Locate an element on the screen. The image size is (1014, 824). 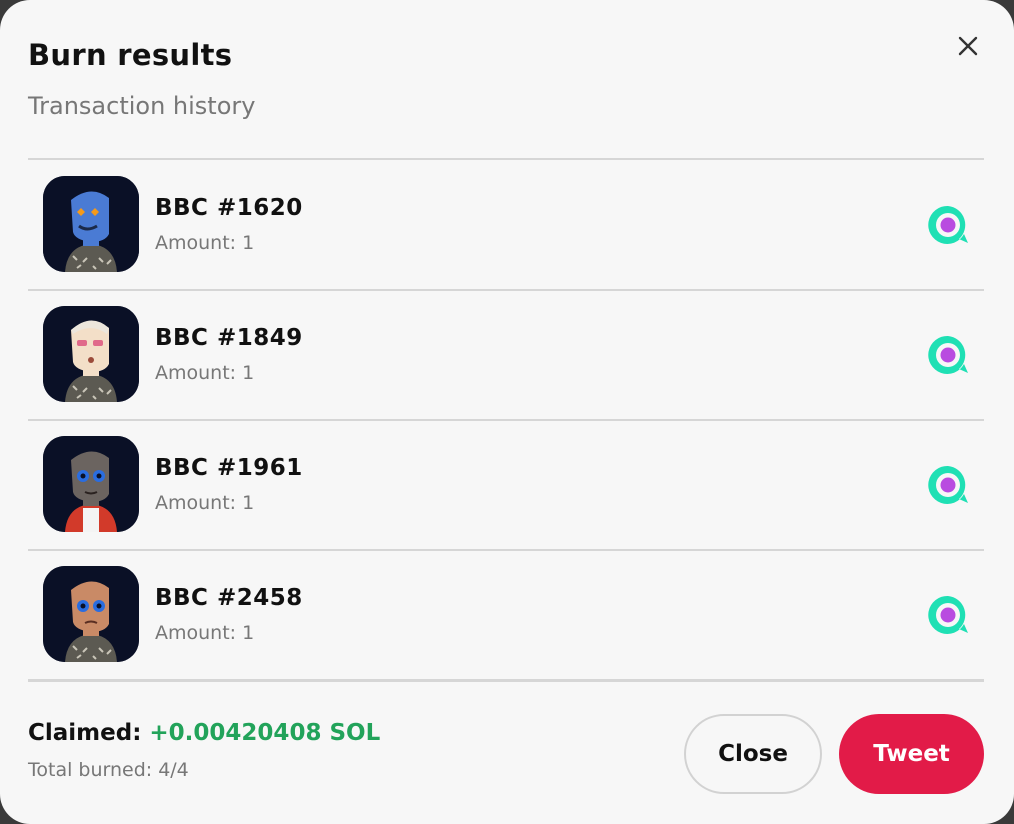
tweet-button: Tweet is located at coordinates (911, 754).